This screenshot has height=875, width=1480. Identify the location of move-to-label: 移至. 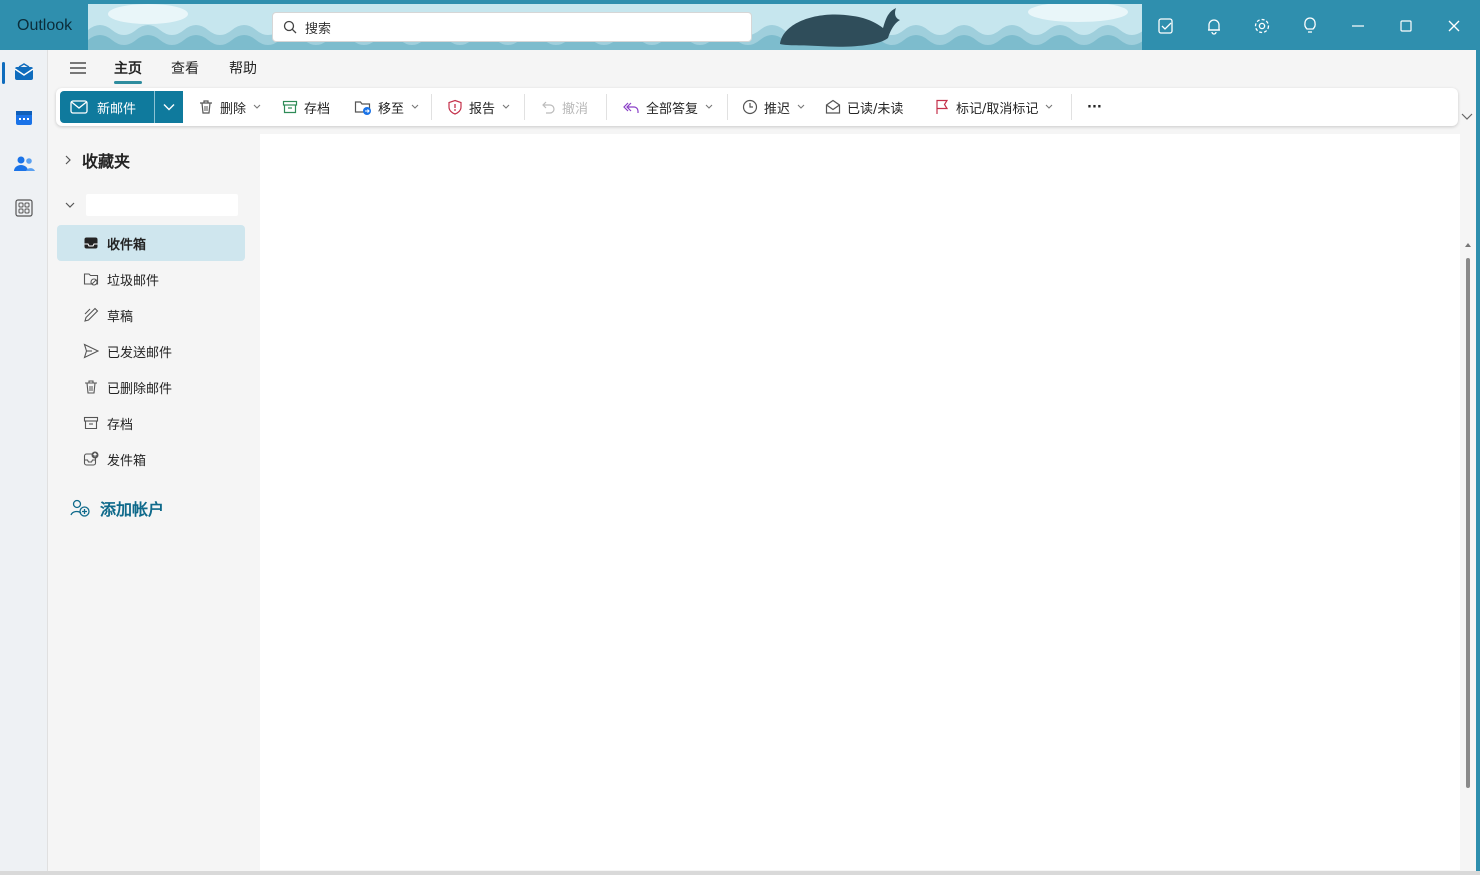
(391, 109).